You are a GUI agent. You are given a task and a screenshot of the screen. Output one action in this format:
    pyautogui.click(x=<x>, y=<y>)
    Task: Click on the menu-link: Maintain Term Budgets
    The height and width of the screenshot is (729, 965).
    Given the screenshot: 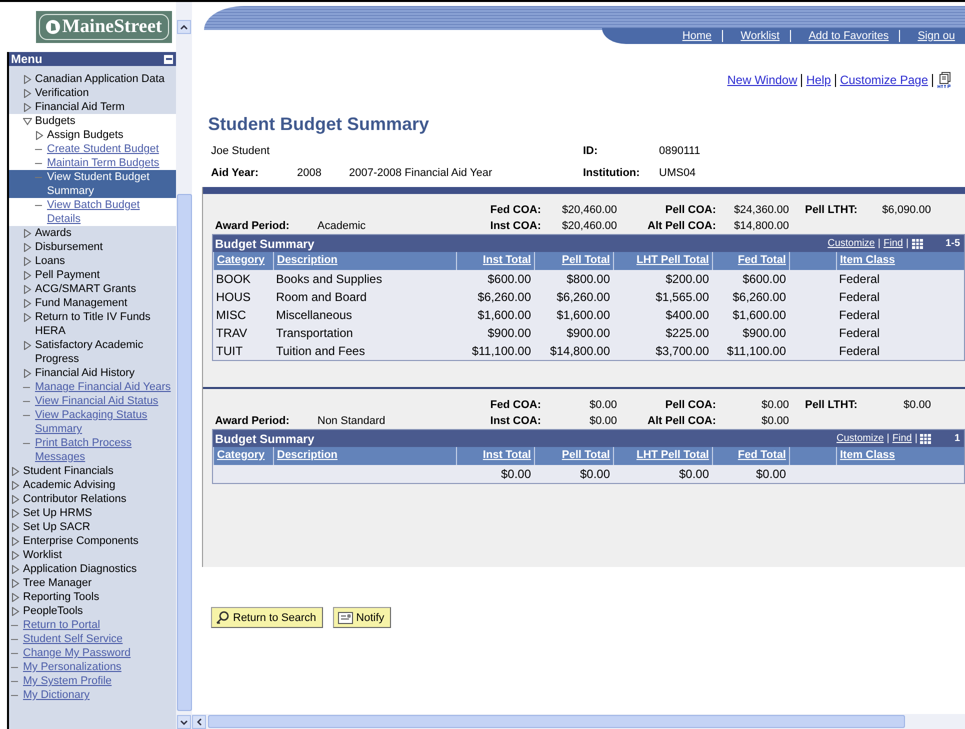 What is the action you would take?
    pyautogui.click(x=92, y=163)
    